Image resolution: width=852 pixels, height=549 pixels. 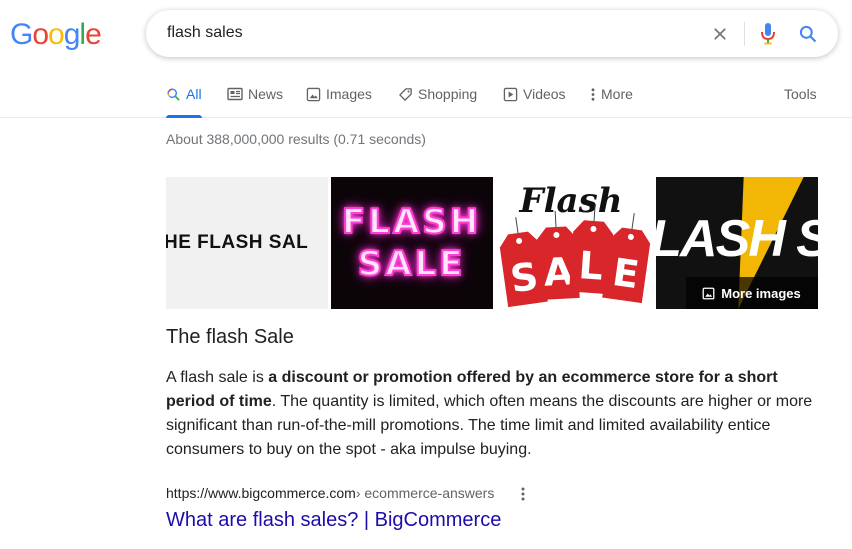 I want to click on search-input: flash sales, so click(x=205, y=33).